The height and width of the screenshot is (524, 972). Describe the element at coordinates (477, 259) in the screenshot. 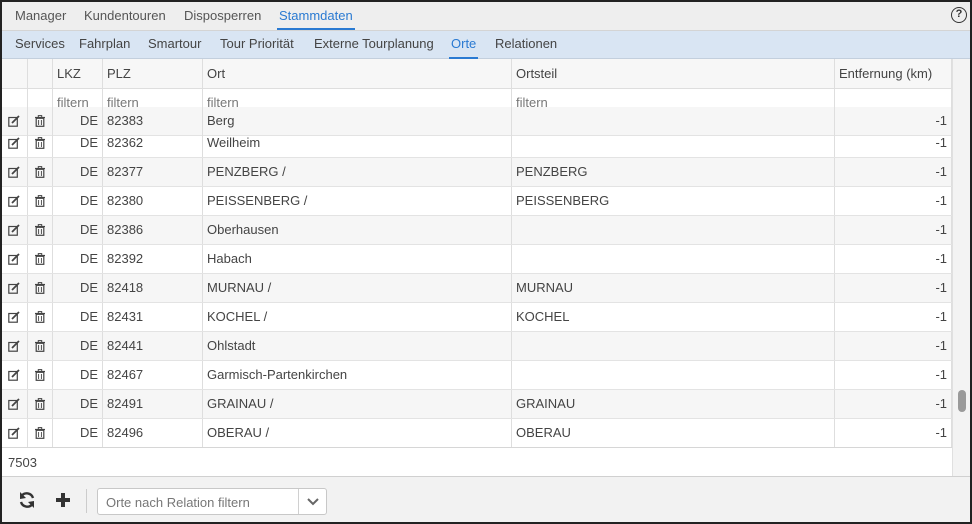

I see `table-row: DE 82392 Habach -1` at that location.